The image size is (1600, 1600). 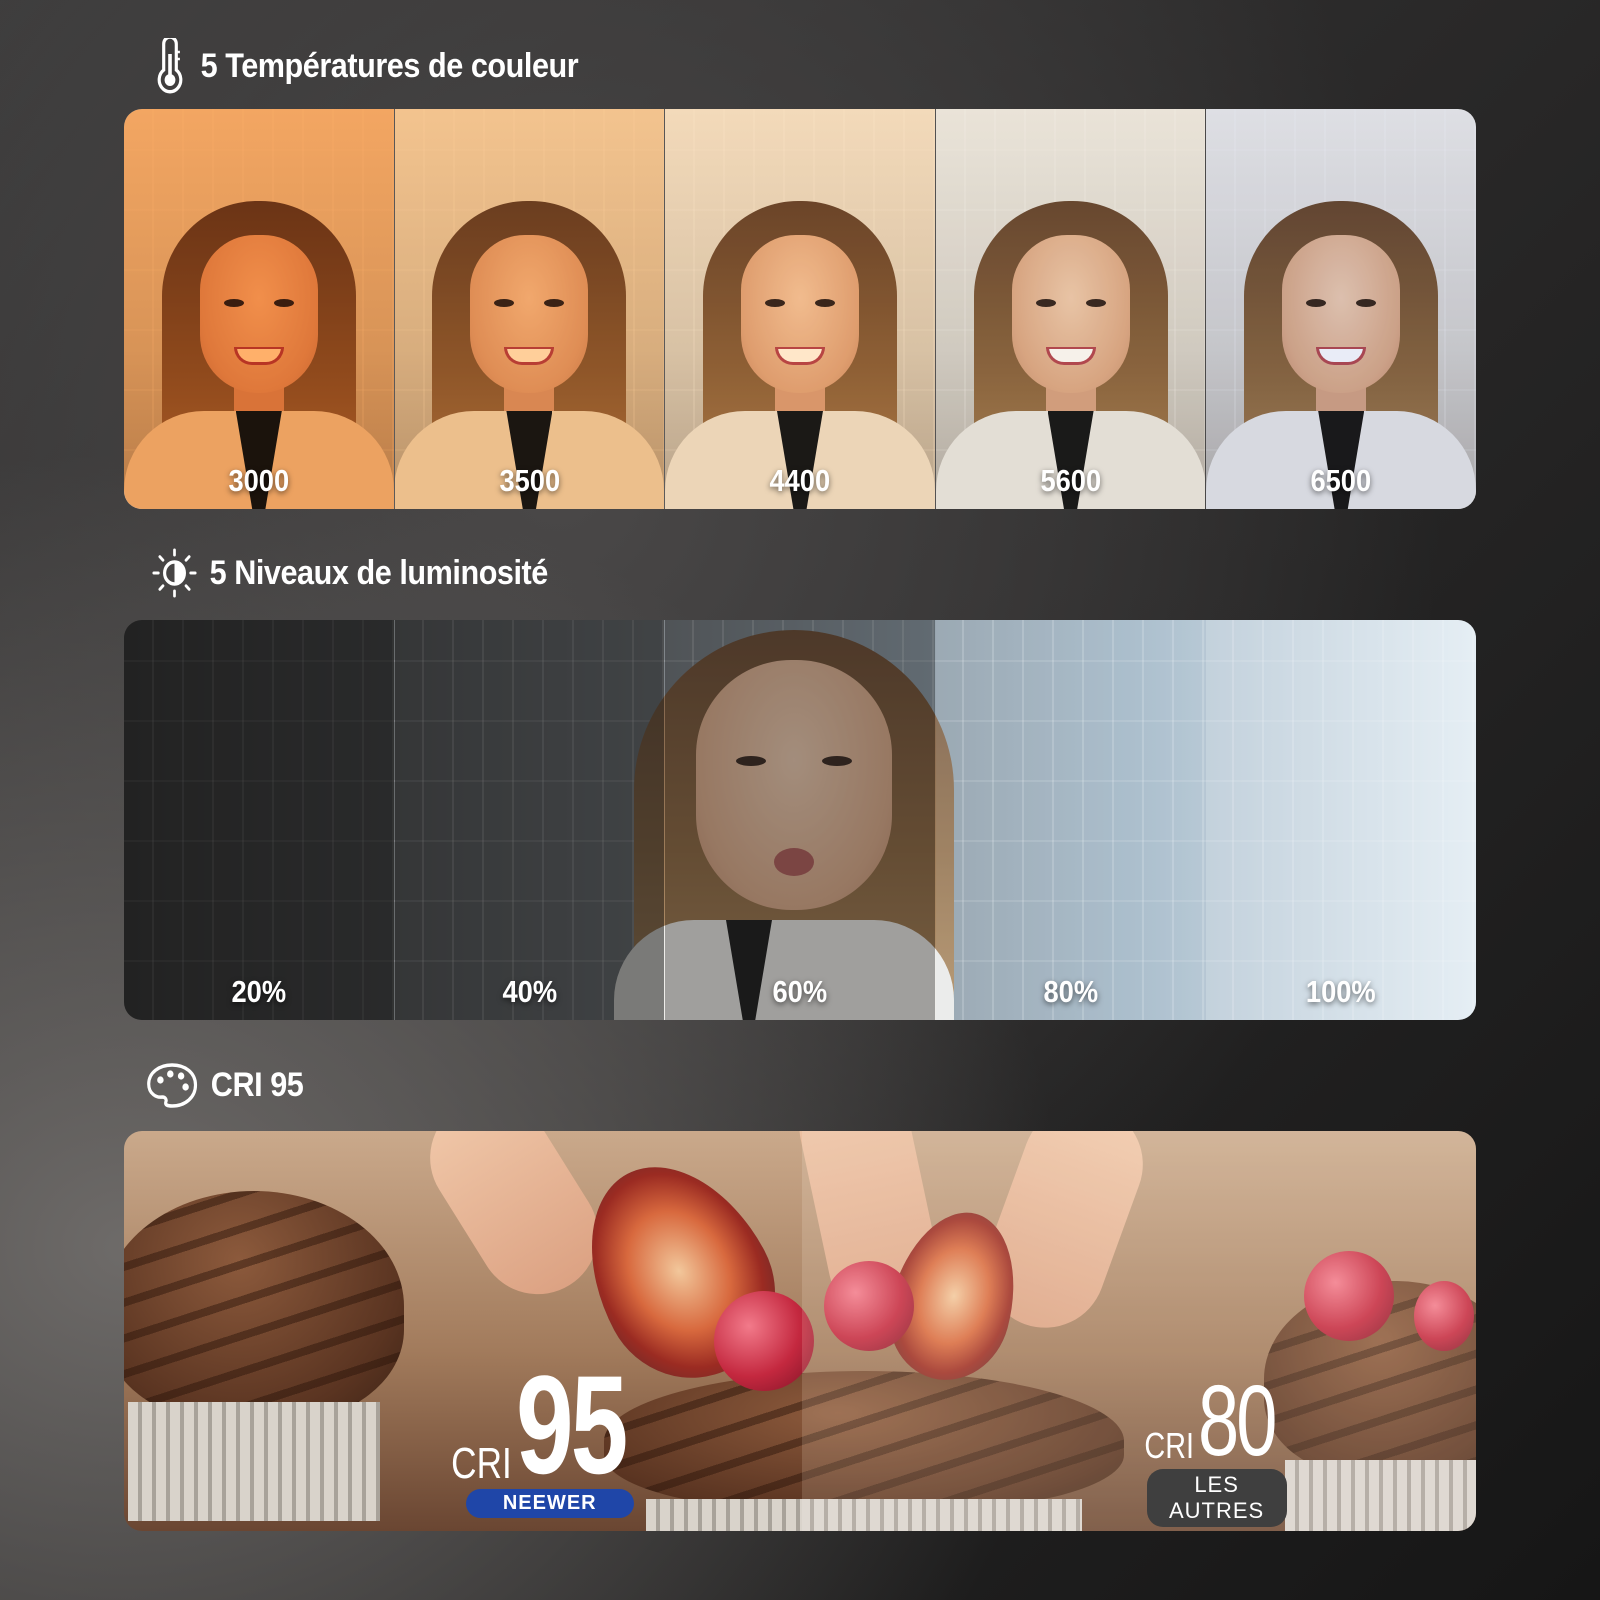 What do you see at coordinates (389, 65) in the screenshot?
I see `section-heading-text: 5 Températures de couleur` at bounding box center [389, 65].